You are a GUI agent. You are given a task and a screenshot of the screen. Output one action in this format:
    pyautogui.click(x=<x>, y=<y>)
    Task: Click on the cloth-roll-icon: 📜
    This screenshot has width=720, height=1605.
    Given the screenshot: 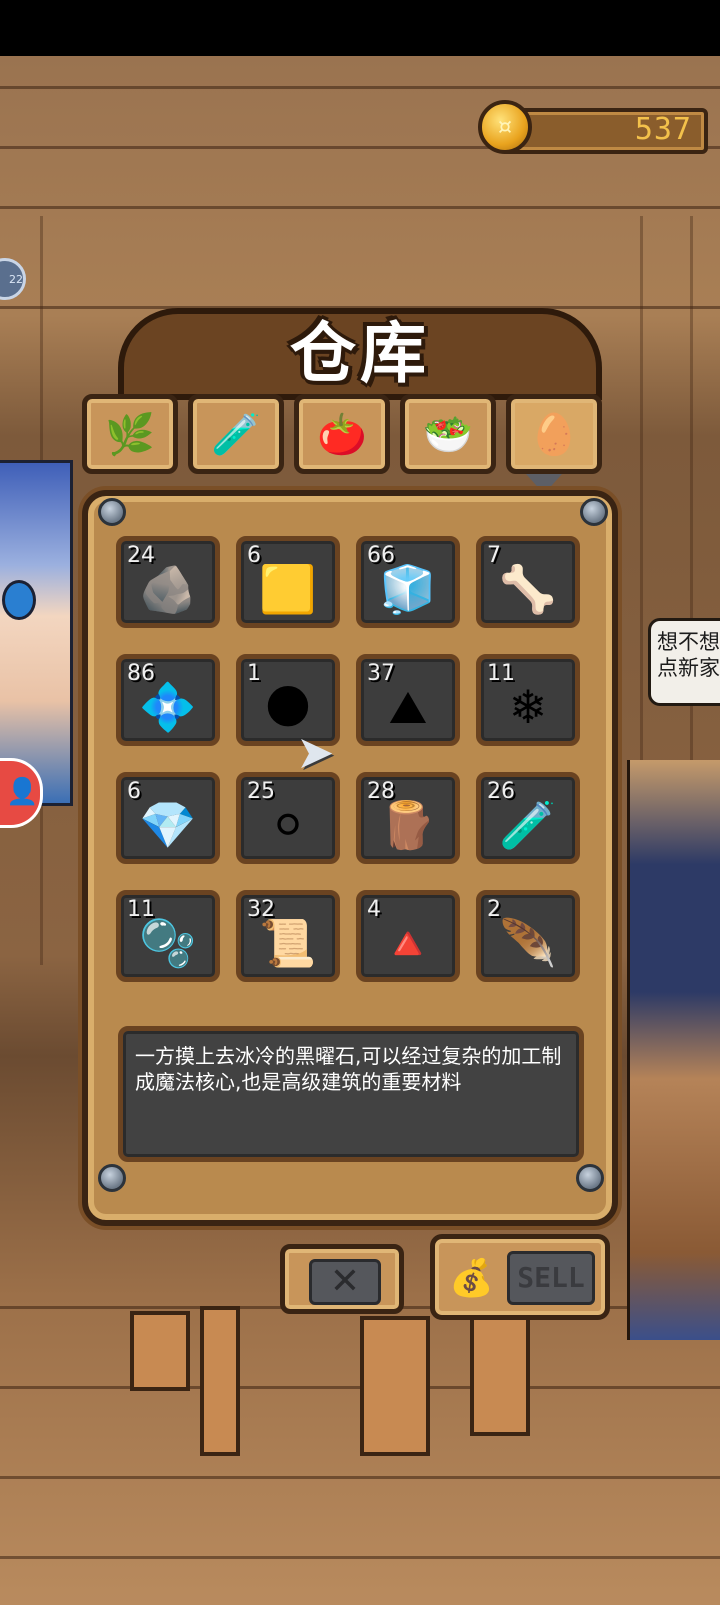 What is the action you would take?
    pyautogui.click(x=288, y=943)
    